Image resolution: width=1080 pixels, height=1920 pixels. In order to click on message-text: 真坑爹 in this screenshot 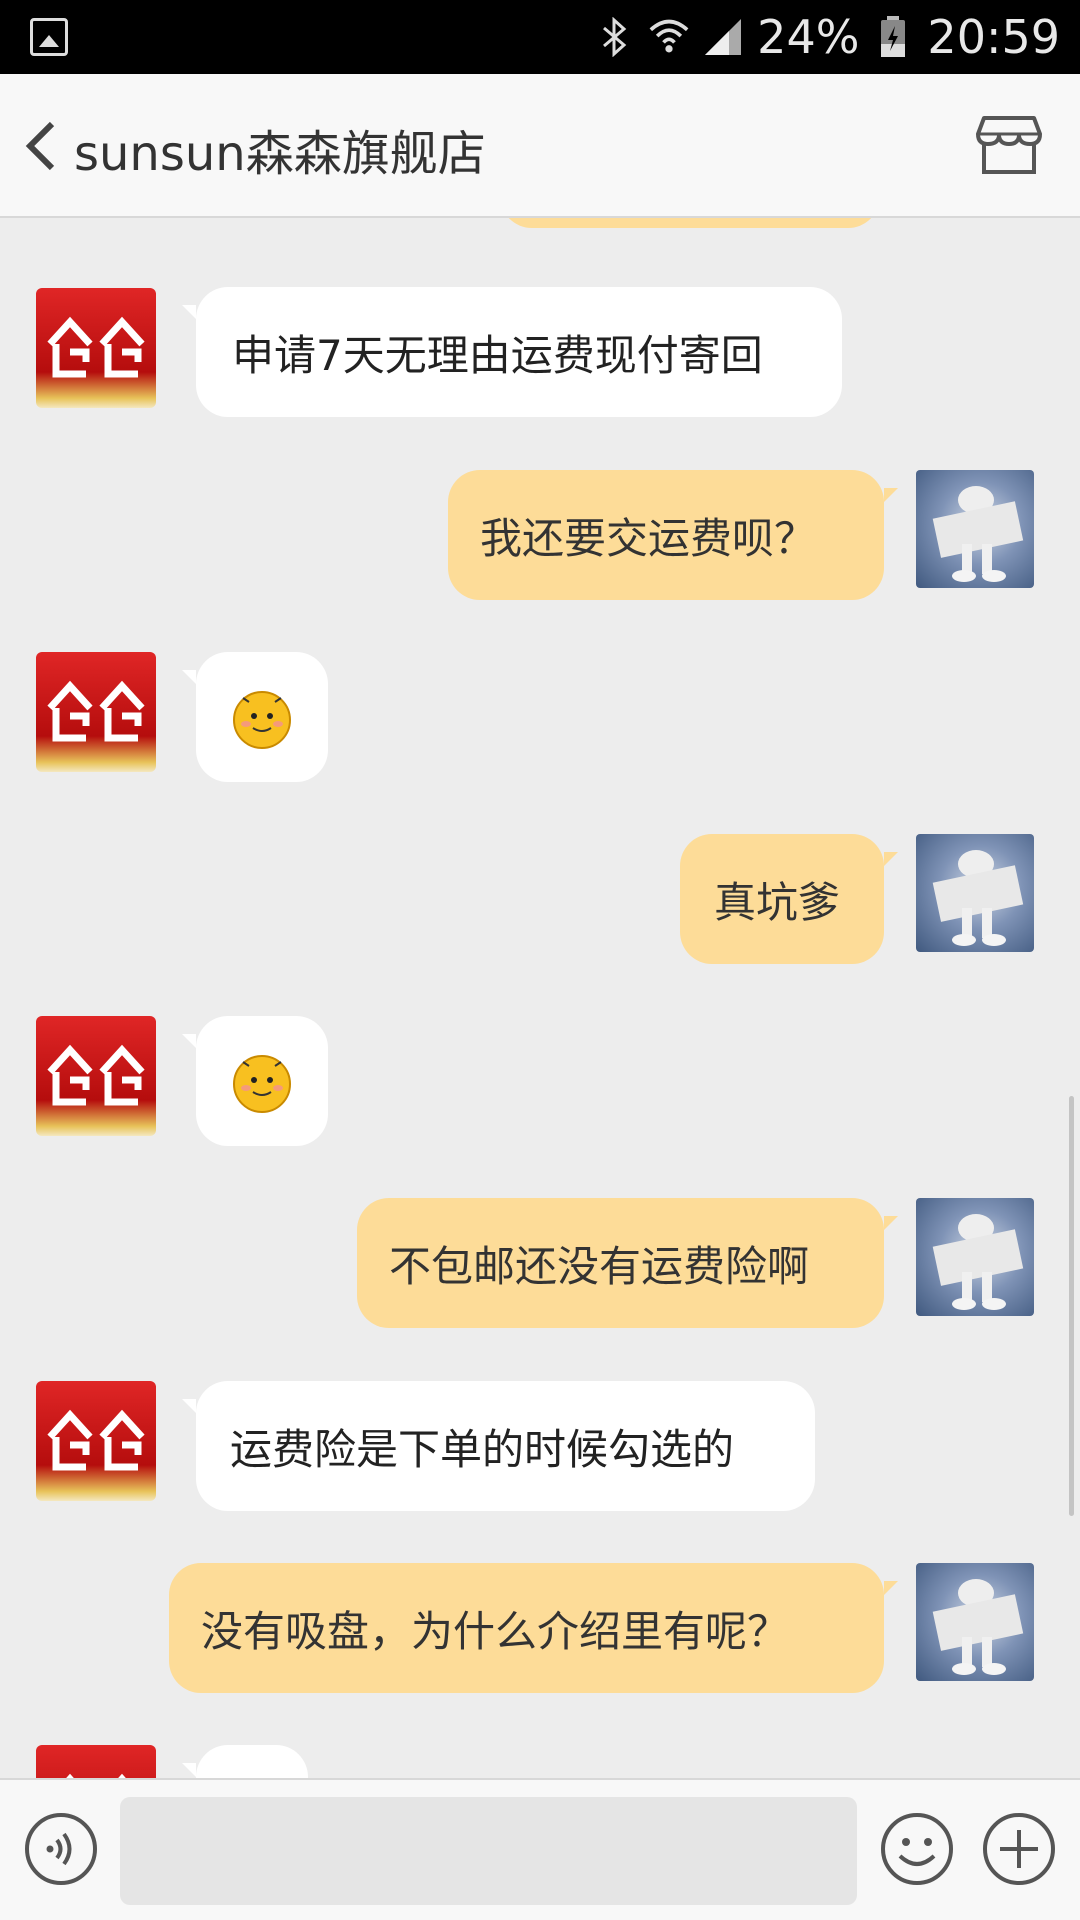, I will do `click(777, 902)`.